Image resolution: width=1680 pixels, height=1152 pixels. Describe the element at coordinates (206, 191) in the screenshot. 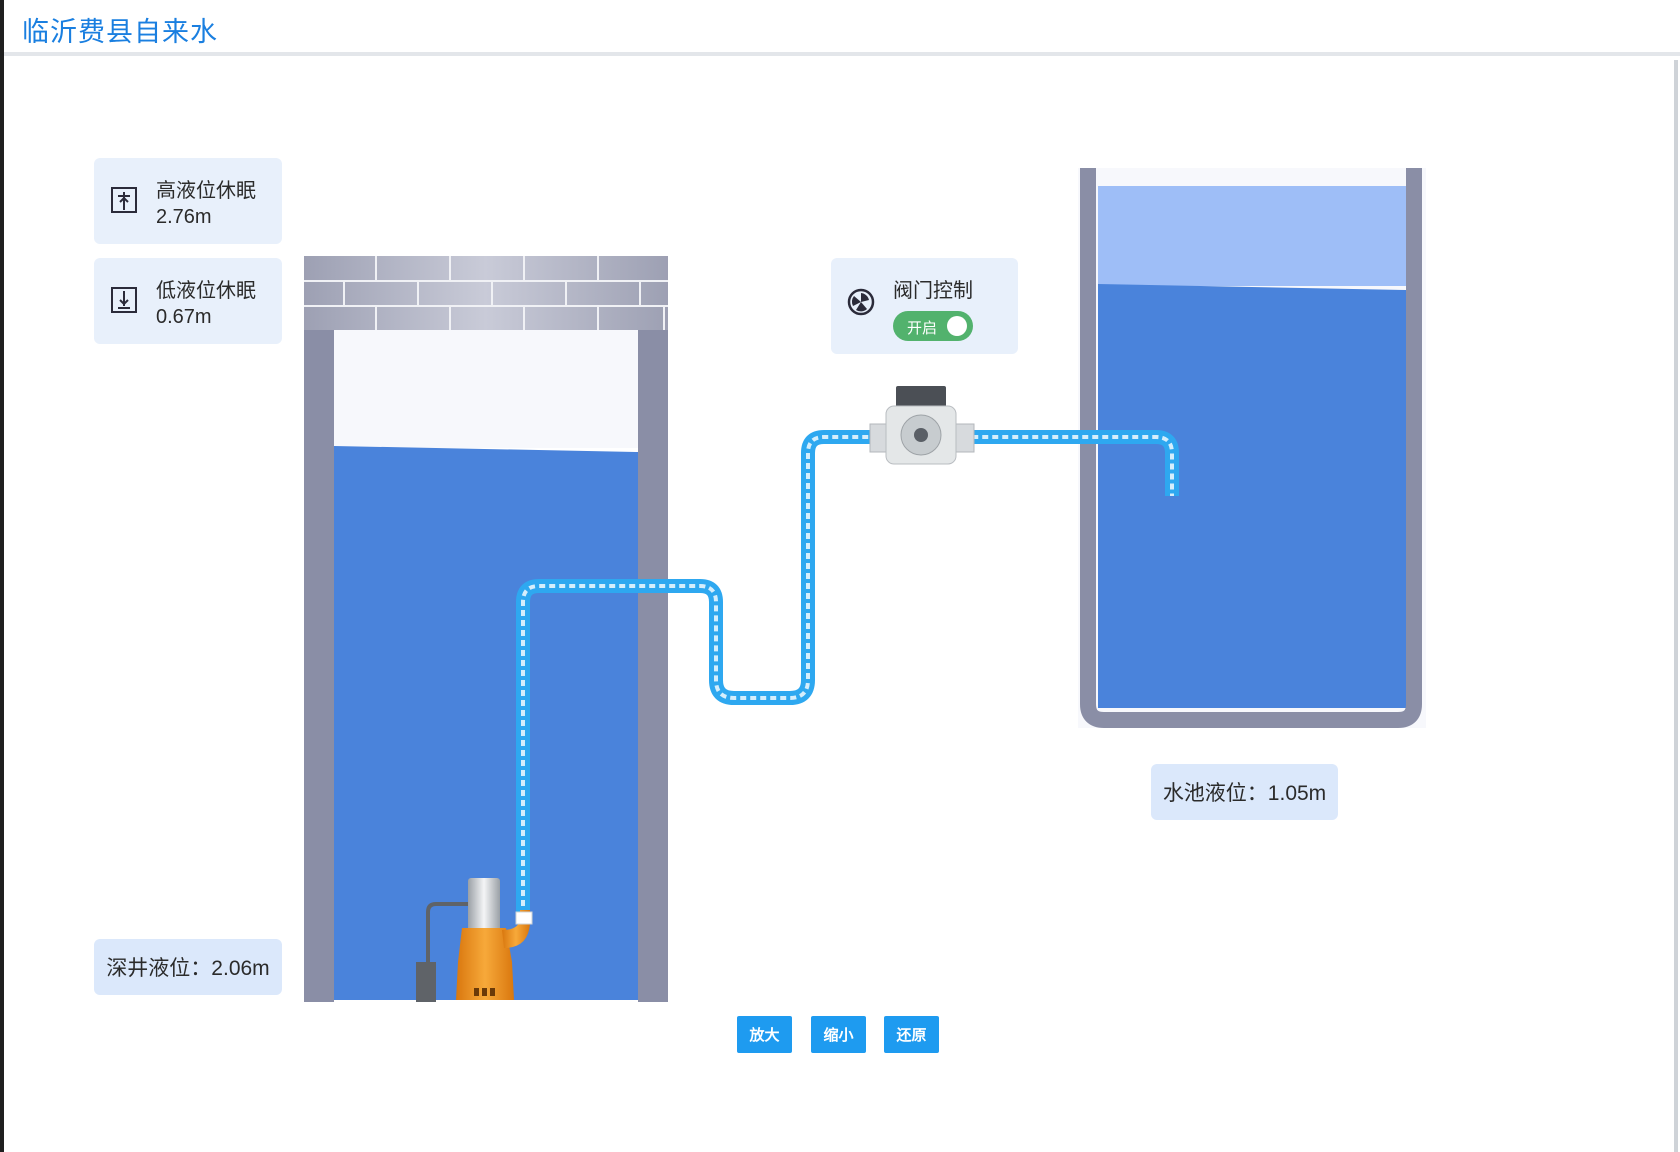

I see `high-level-sleep-title: 高液位休眠` at that location.